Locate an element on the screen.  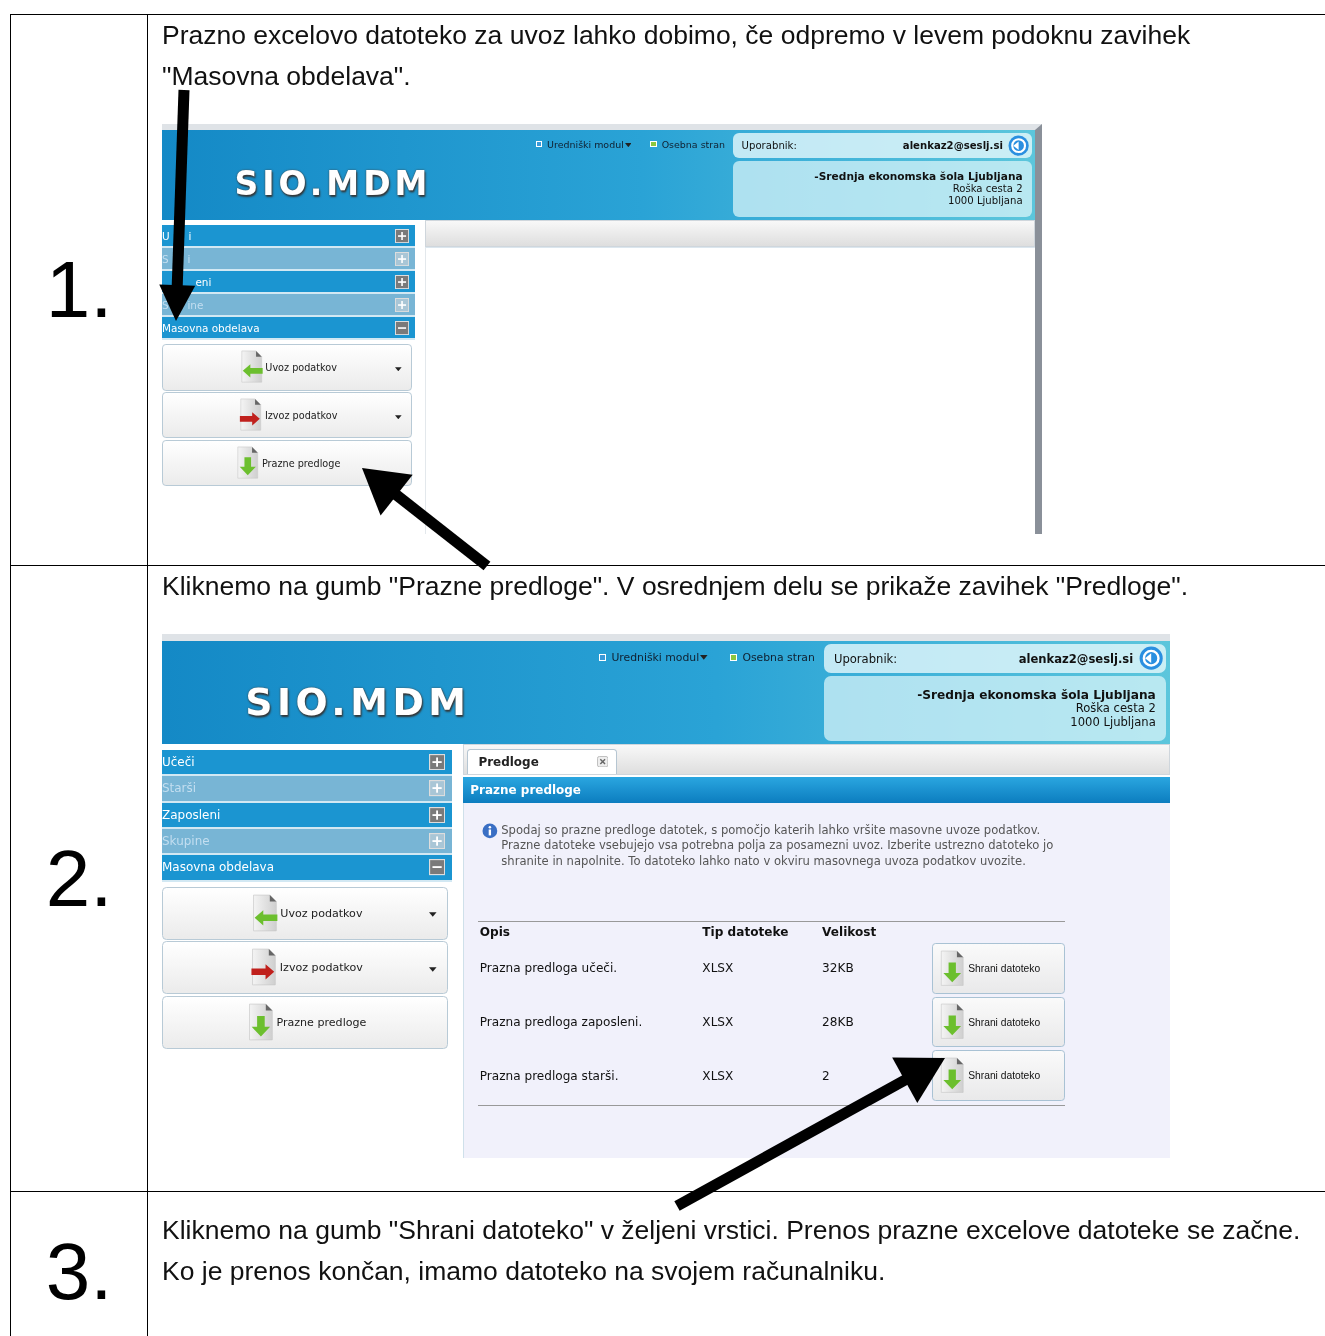
sidebar-label: Zaposleni is located at coordinates (191, 814).